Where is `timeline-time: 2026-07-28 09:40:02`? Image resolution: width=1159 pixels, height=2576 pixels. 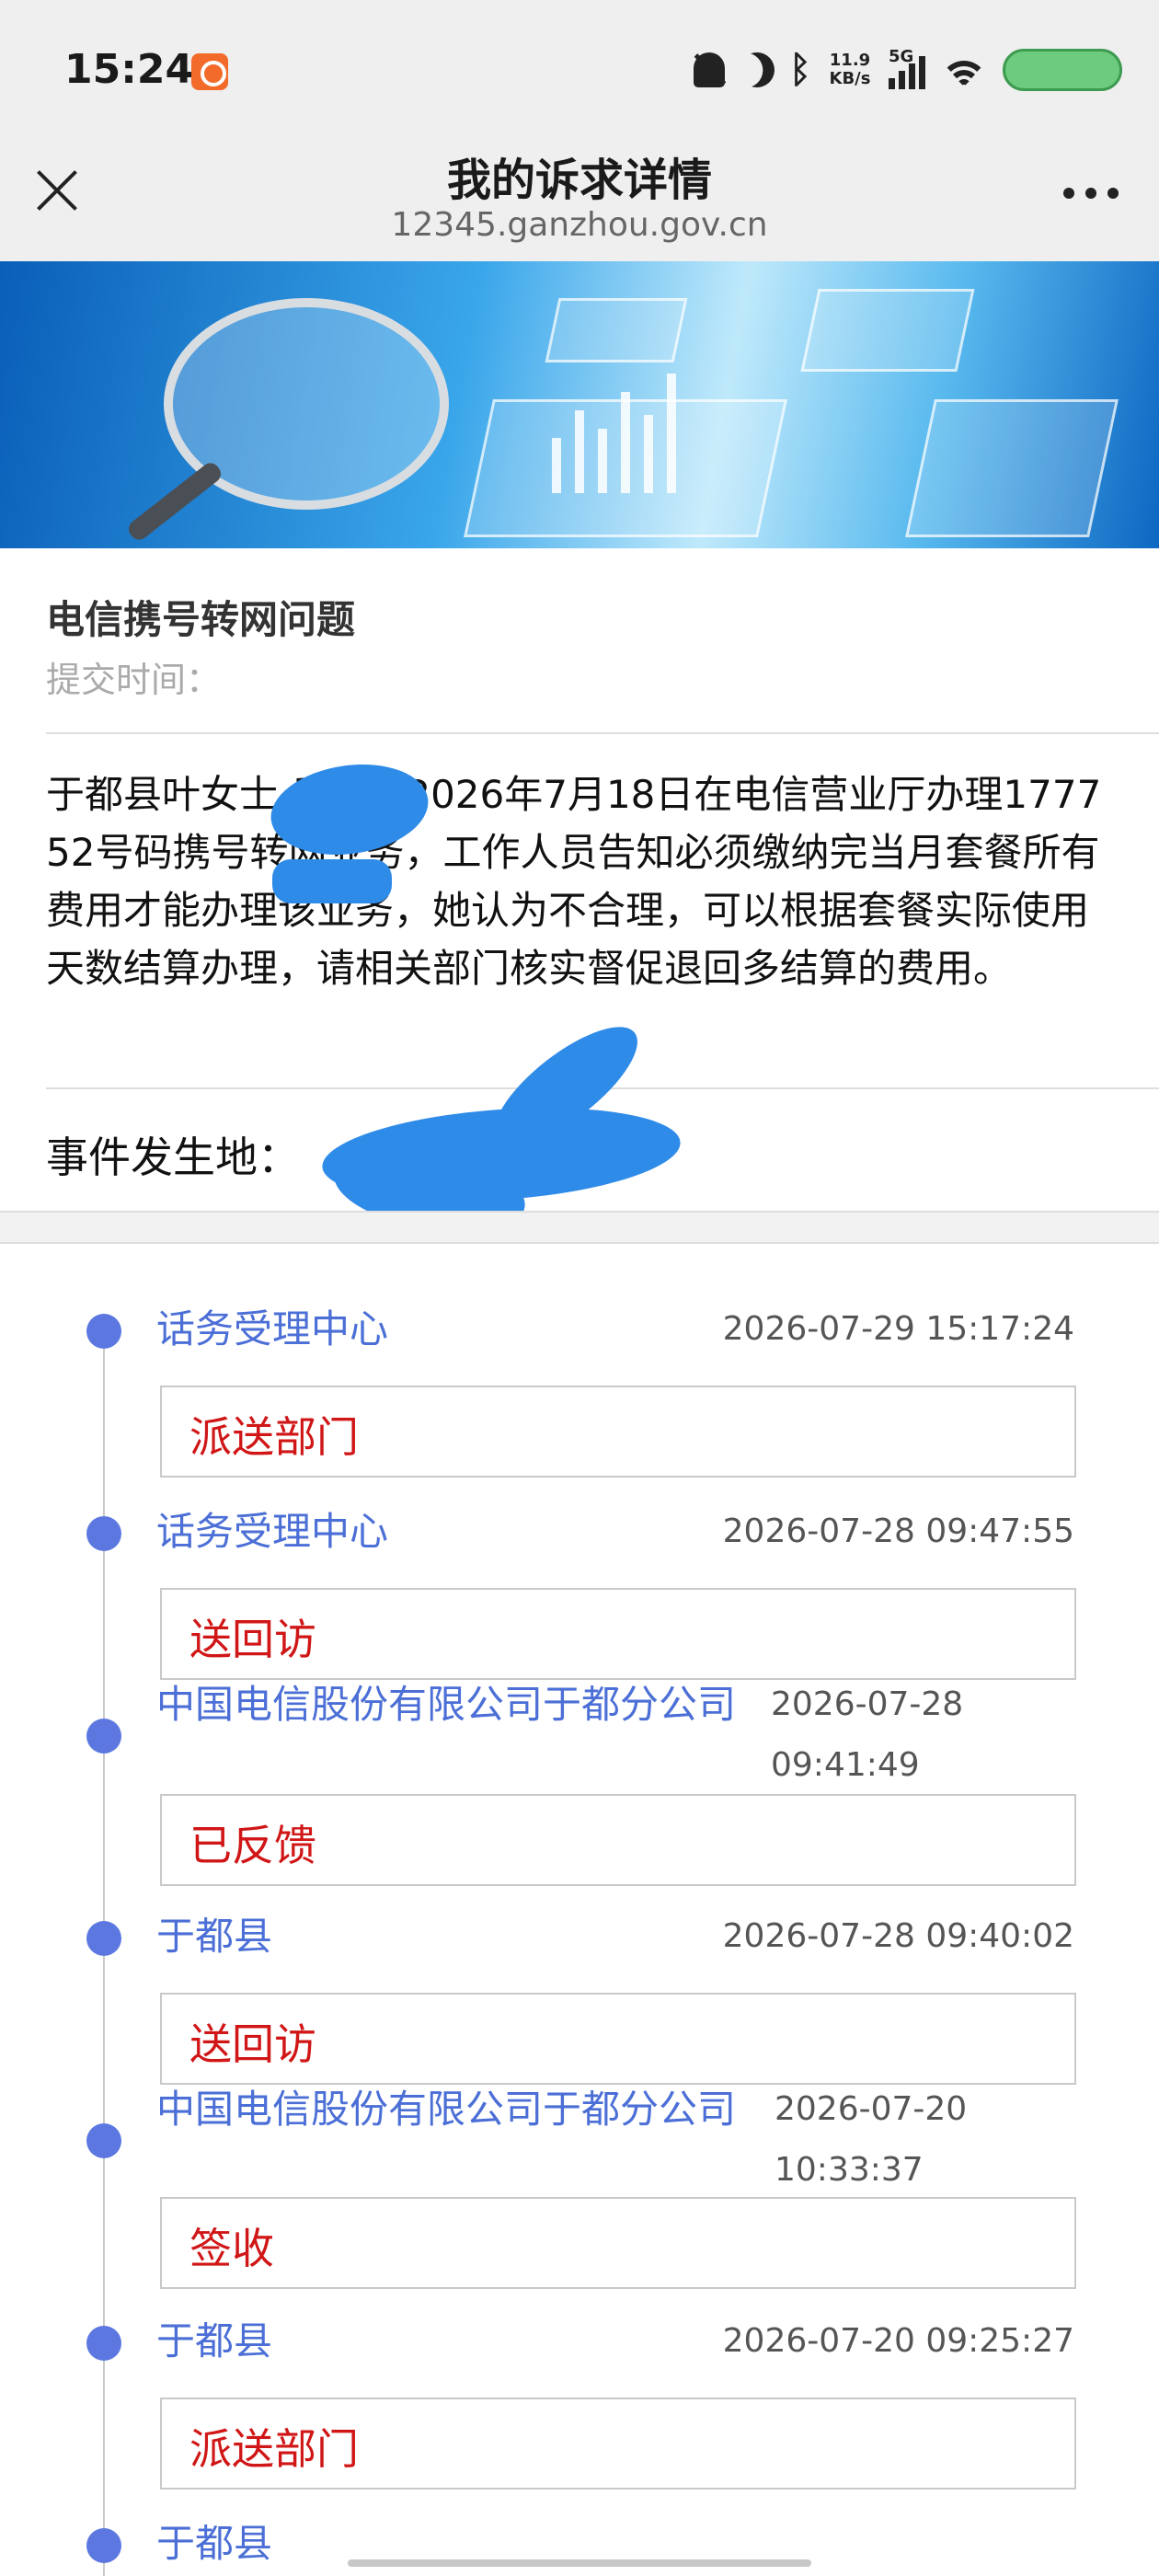 timeline-time: 2026-07-28 09:40:02 is located at coordinates (898, 1936).